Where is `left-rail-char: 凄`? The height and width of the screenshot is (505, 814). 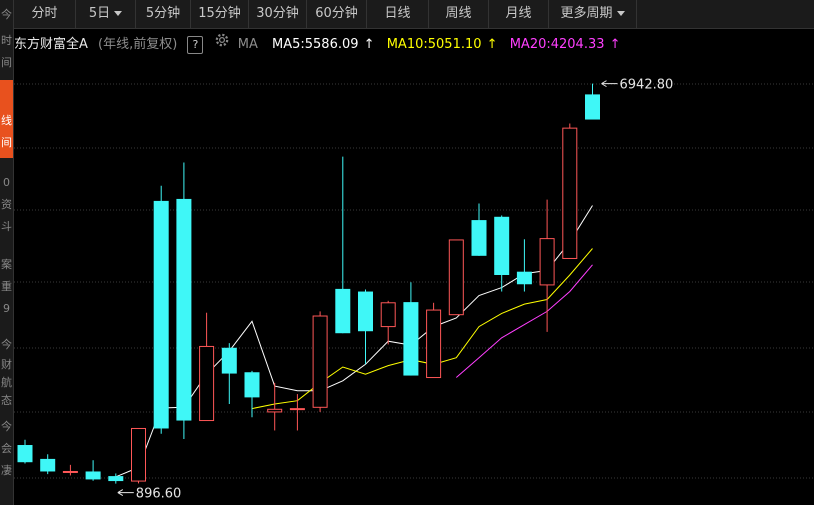 left-rail-char: 凄 is located at coordinates (6, 470).